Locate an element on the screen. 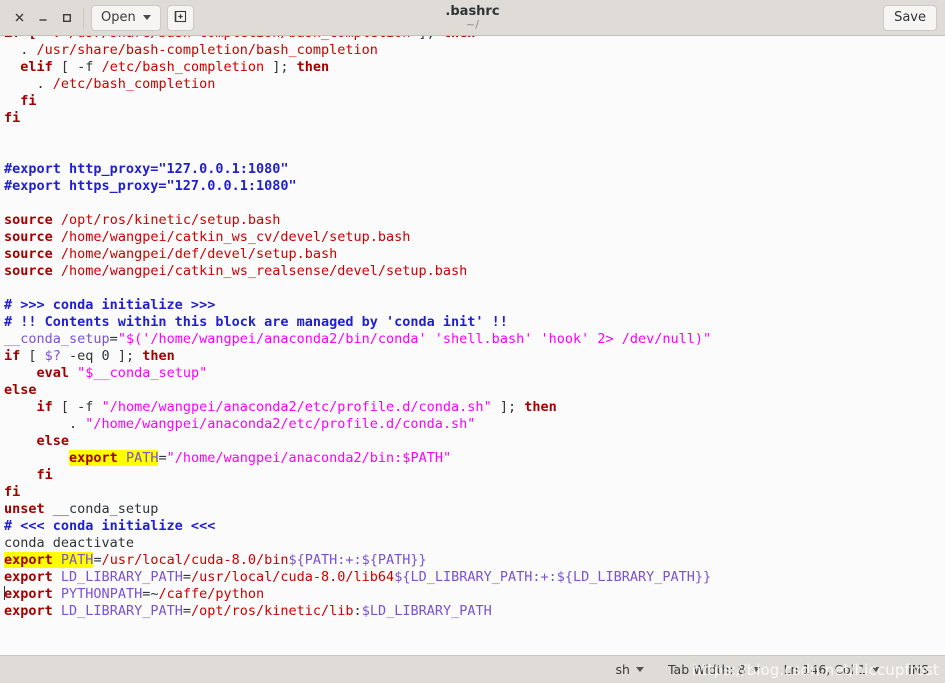 This screenshot has width=945, height=683. save-button: Save is located at coordinates (910, 17).